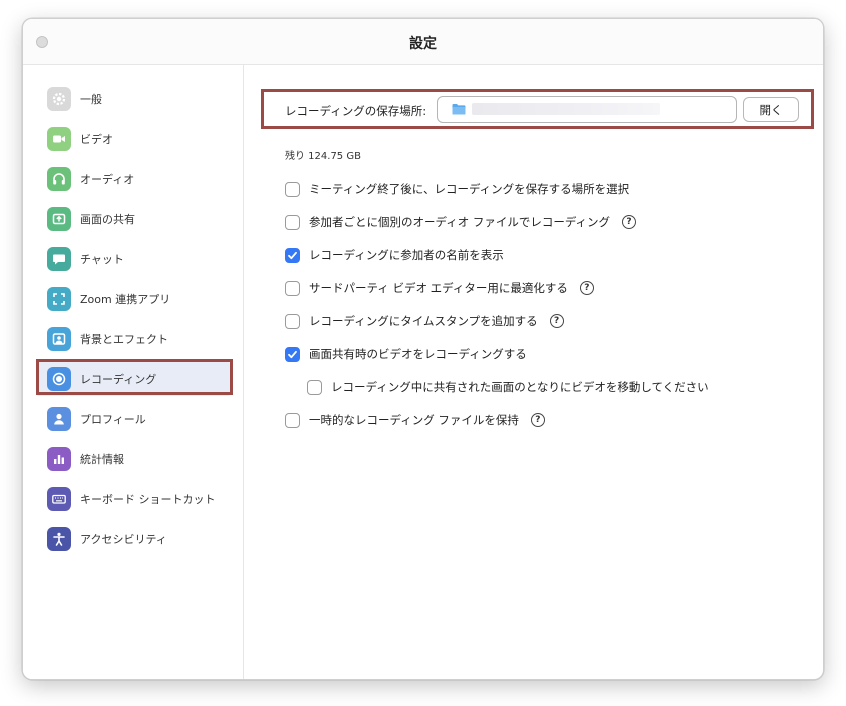 This screenshot has height=706, width=846. What do you see at coordinates (459, 109) in the screenshot?
I see `folder-icon` at bounding box center [459, 109].